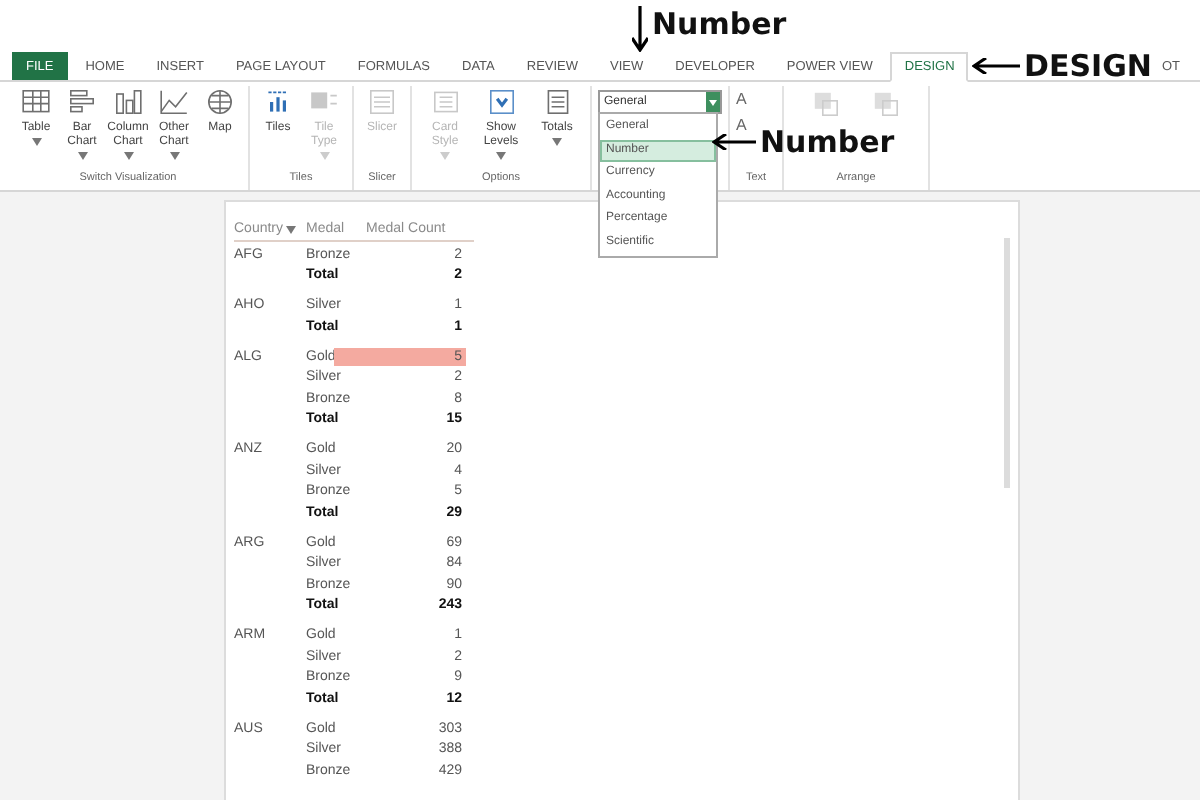 This screenshot has height=800, width=1200. I want to click on globe-icon, so click(220, 102).